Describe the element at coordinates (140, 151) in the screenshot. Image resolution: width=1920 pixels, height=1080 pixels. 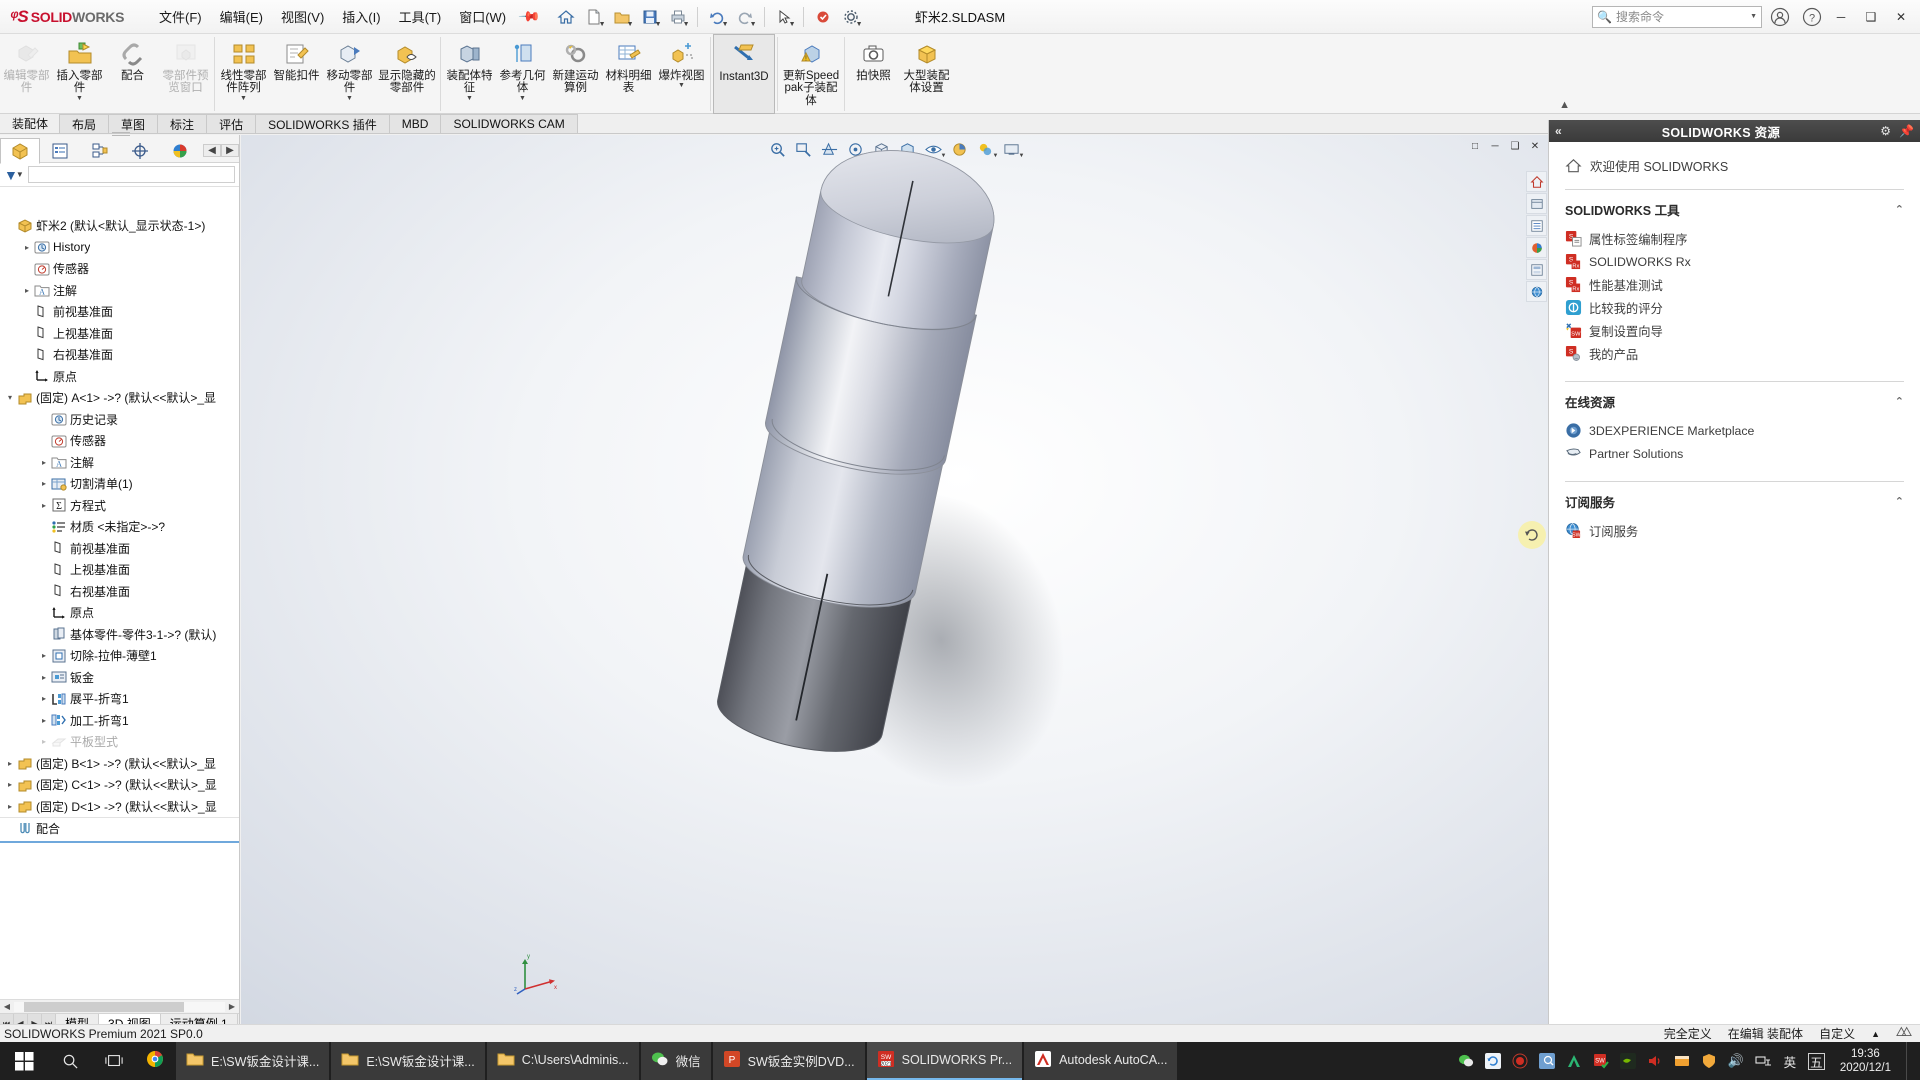
I see `tab-dimxpert-manager` at that location.